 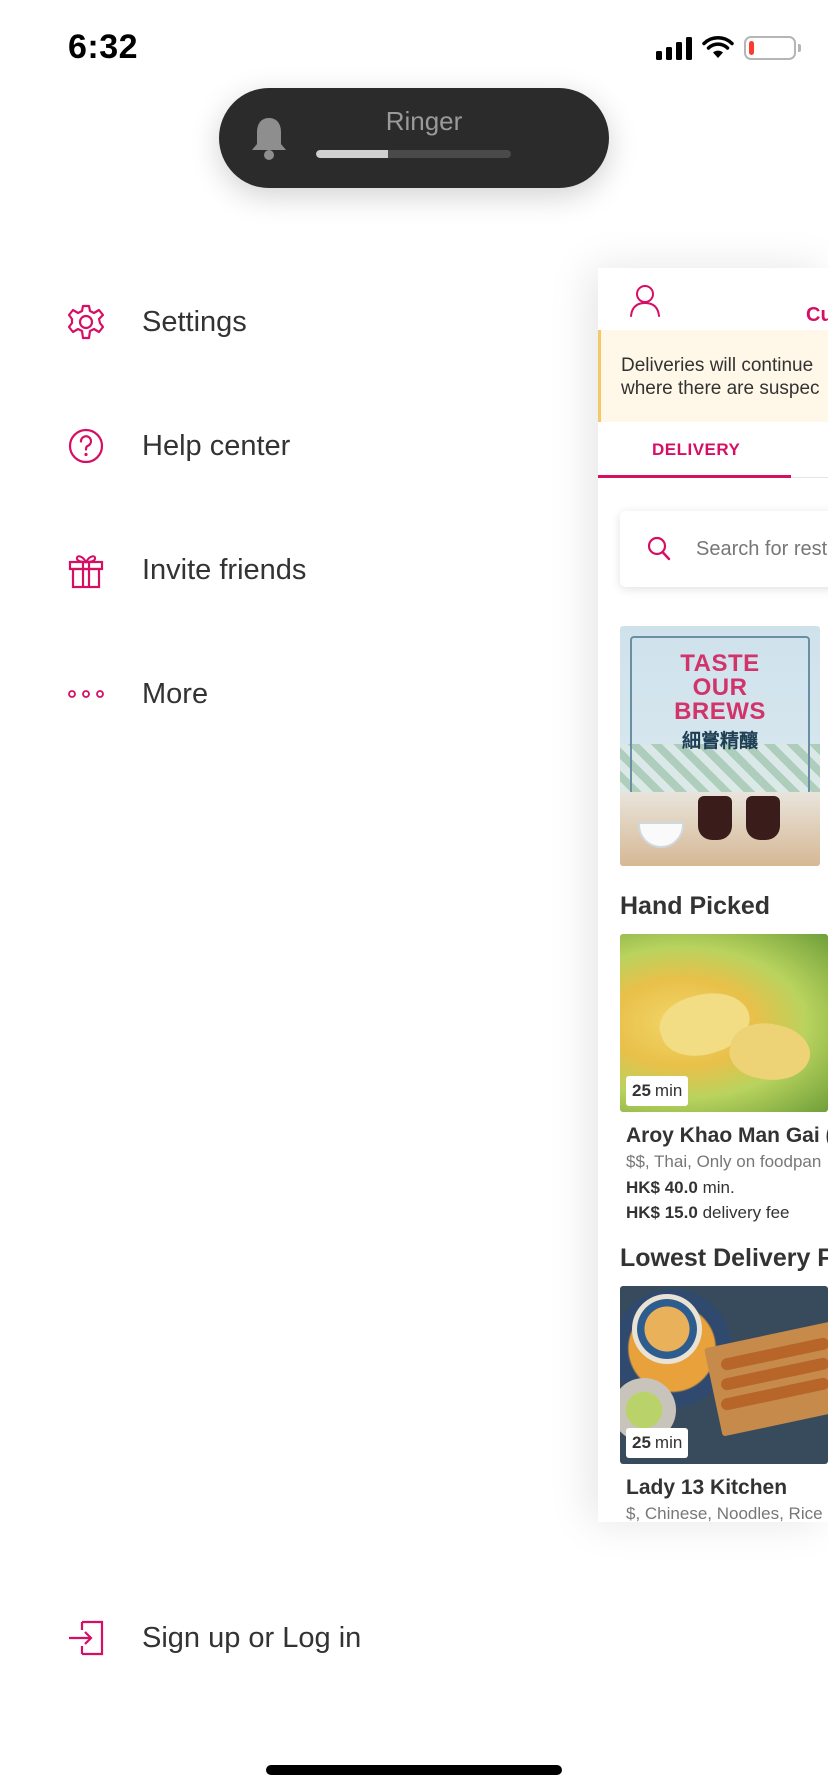 What do you see at coordinates (216, 445) in the screenshot?
I see `menu-label-help-center: Help center` at bounding box center [216, 445].